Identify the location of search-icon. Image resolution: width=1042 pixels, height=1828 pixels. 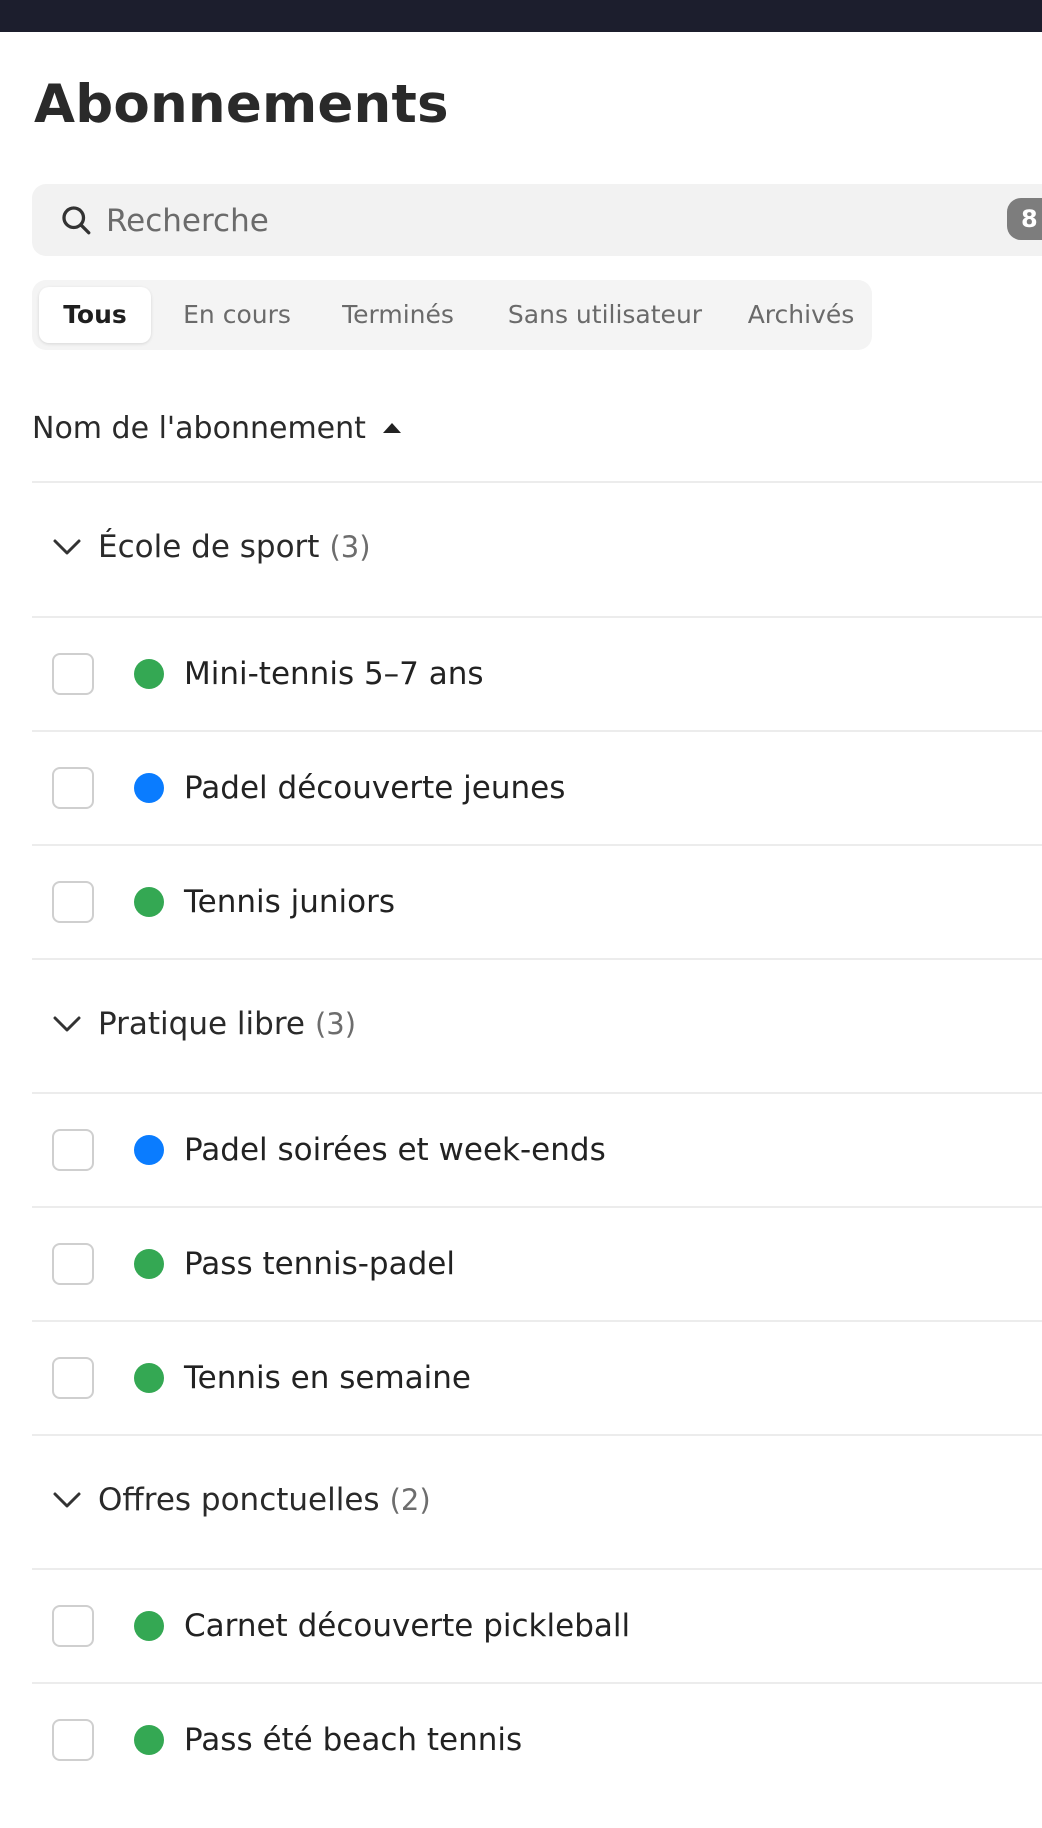
(76, 220).